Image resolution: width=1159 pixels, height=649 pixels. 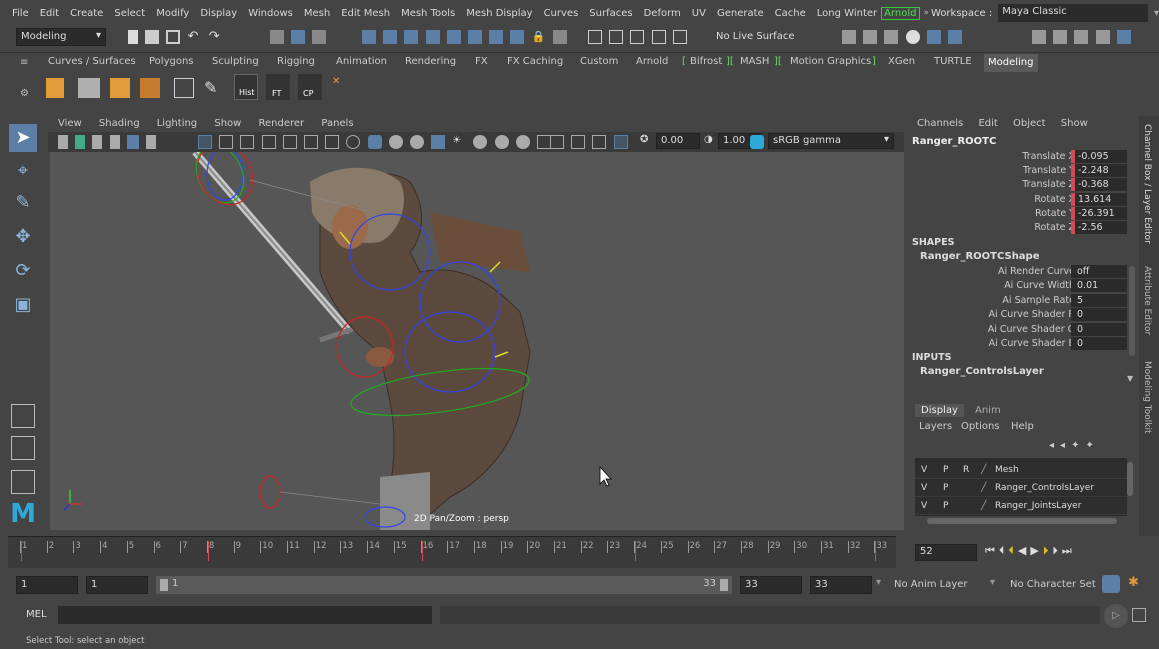 What do you see at coordinates (444, 585) in the screenshot?
I see `range-slider-bar: 1 33` at bounding box center [444, 585].